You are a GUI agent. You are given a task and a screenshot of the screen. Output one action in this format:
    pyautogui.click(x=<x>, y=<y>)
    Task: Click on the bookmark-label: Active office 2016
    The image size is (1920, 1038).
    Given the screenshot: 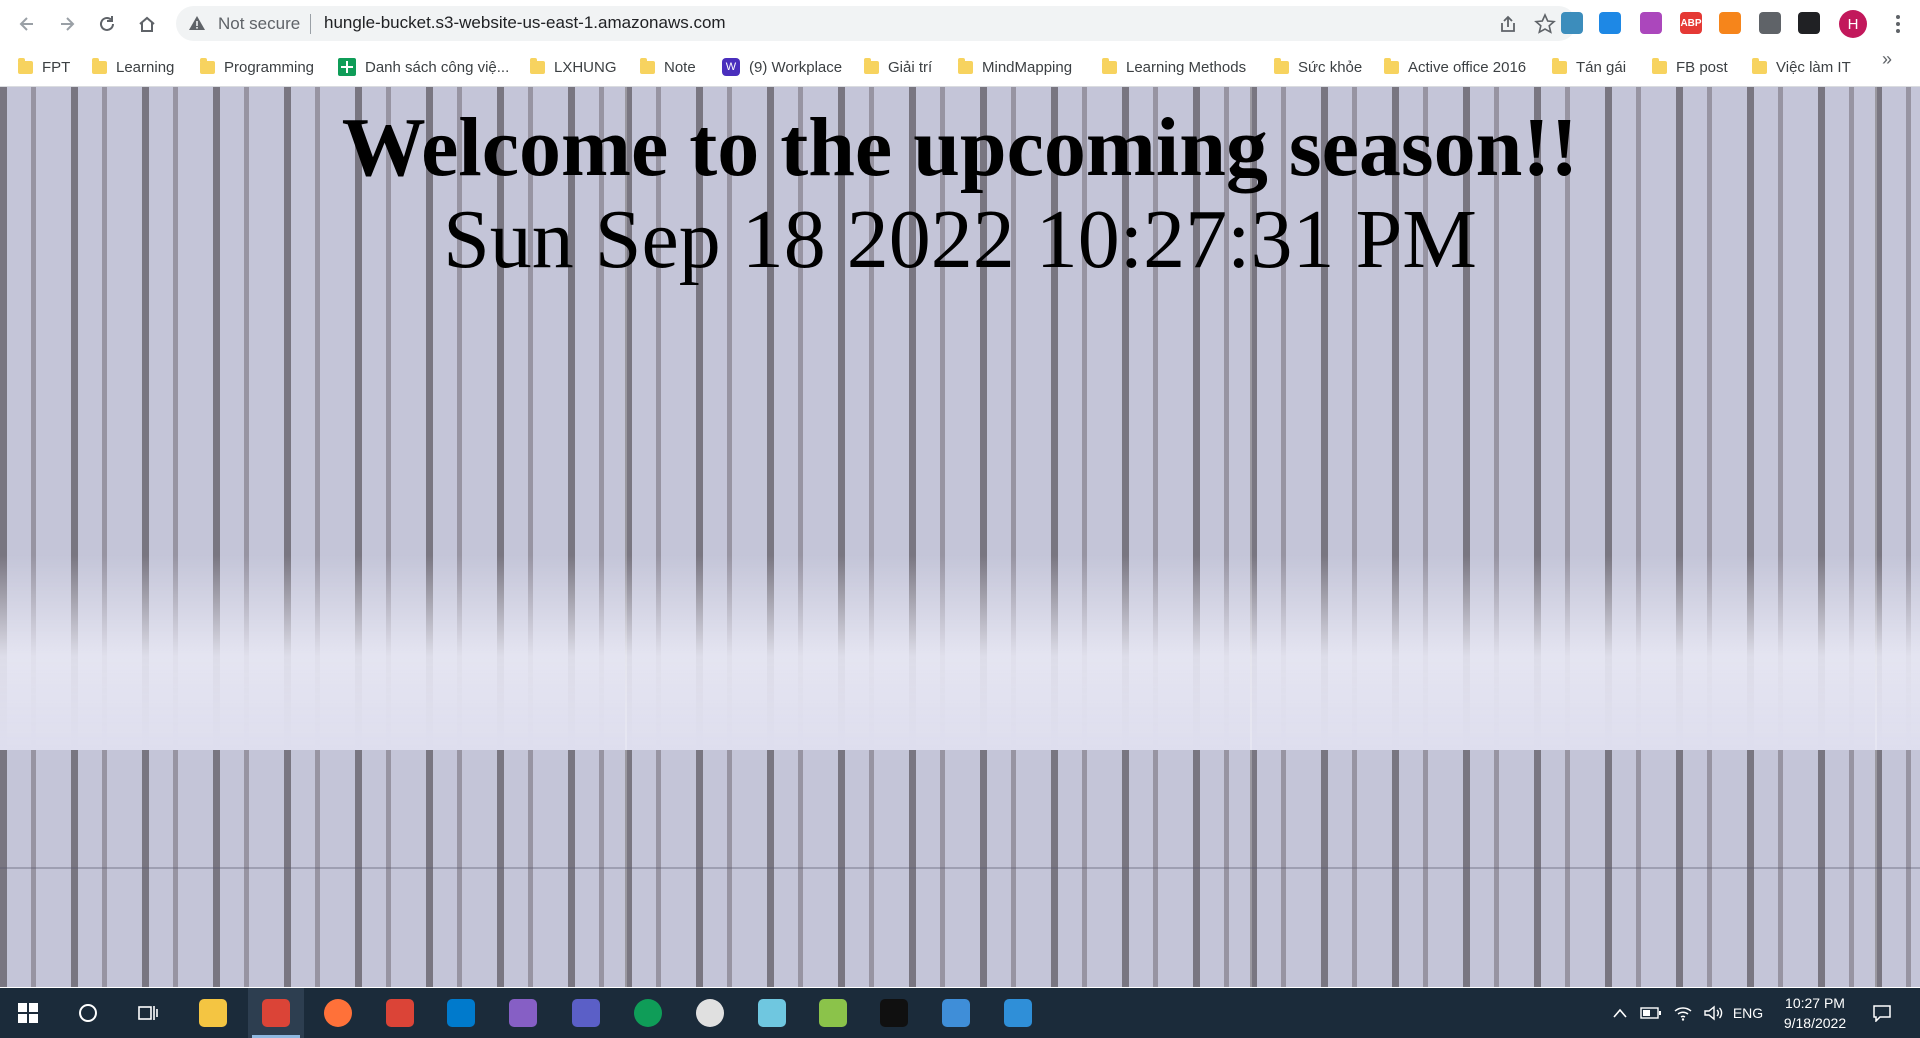 What is the action you would take?
    pyautogui.click(x=1467, y=67)
    